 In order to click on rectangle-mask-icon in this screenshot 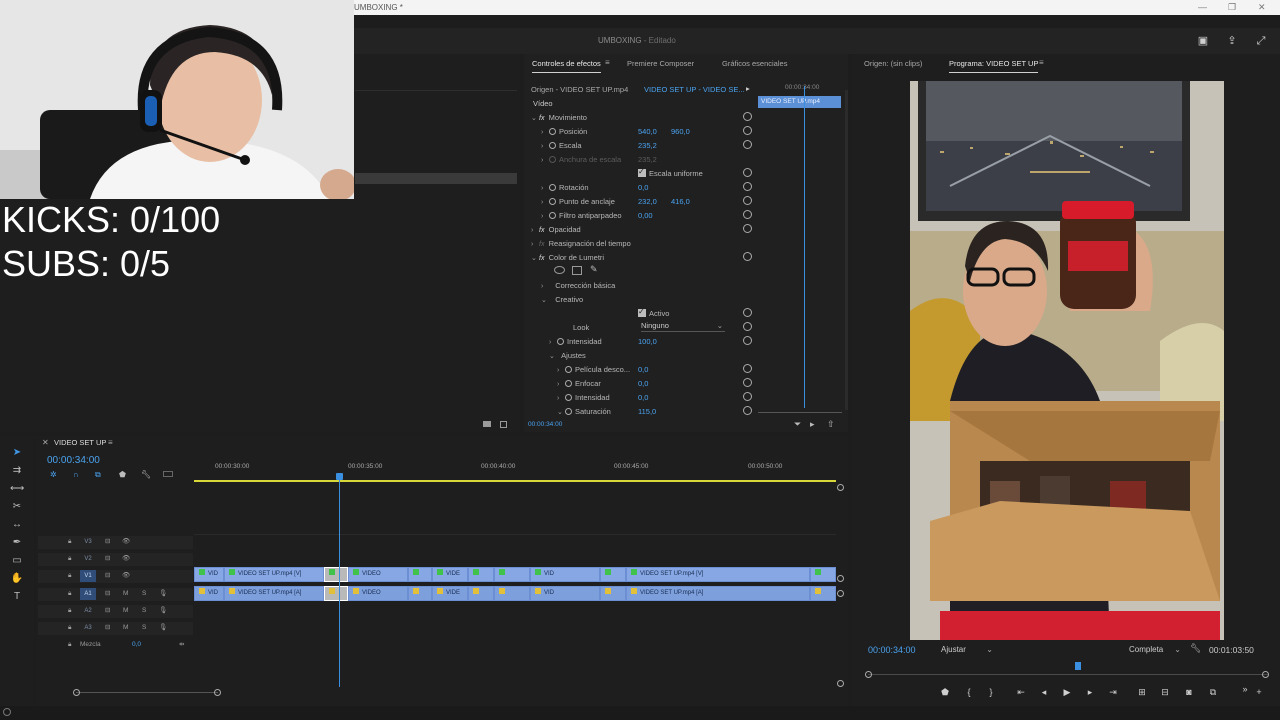, I will do `click(577, 270)`.